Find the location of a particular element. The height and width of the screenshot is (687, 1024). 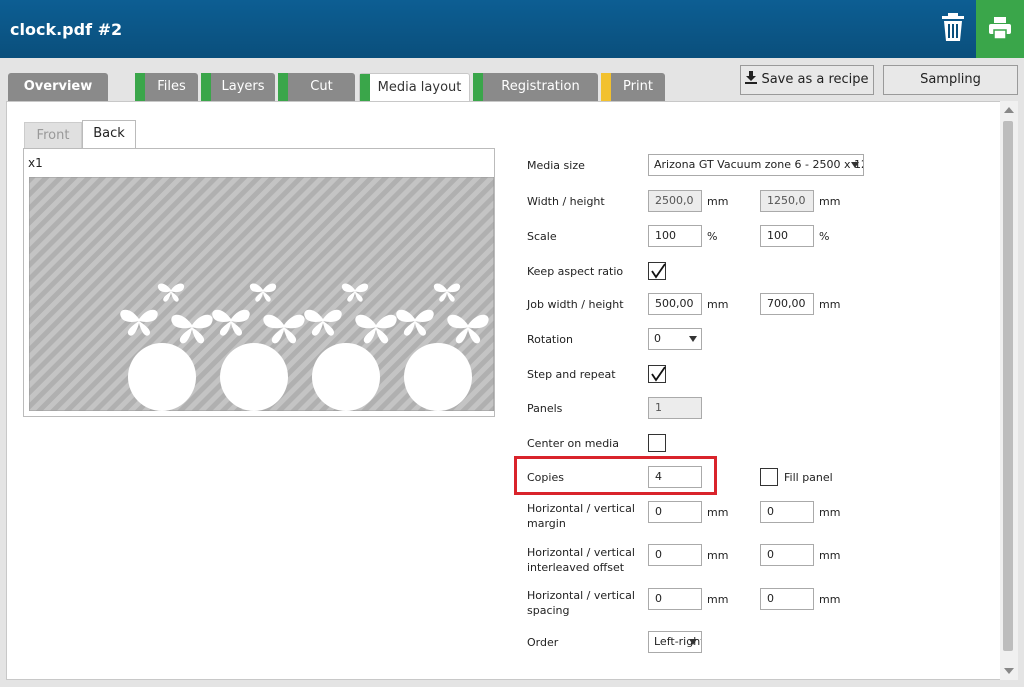

center-checkbox is located at coordinates (657, 443).